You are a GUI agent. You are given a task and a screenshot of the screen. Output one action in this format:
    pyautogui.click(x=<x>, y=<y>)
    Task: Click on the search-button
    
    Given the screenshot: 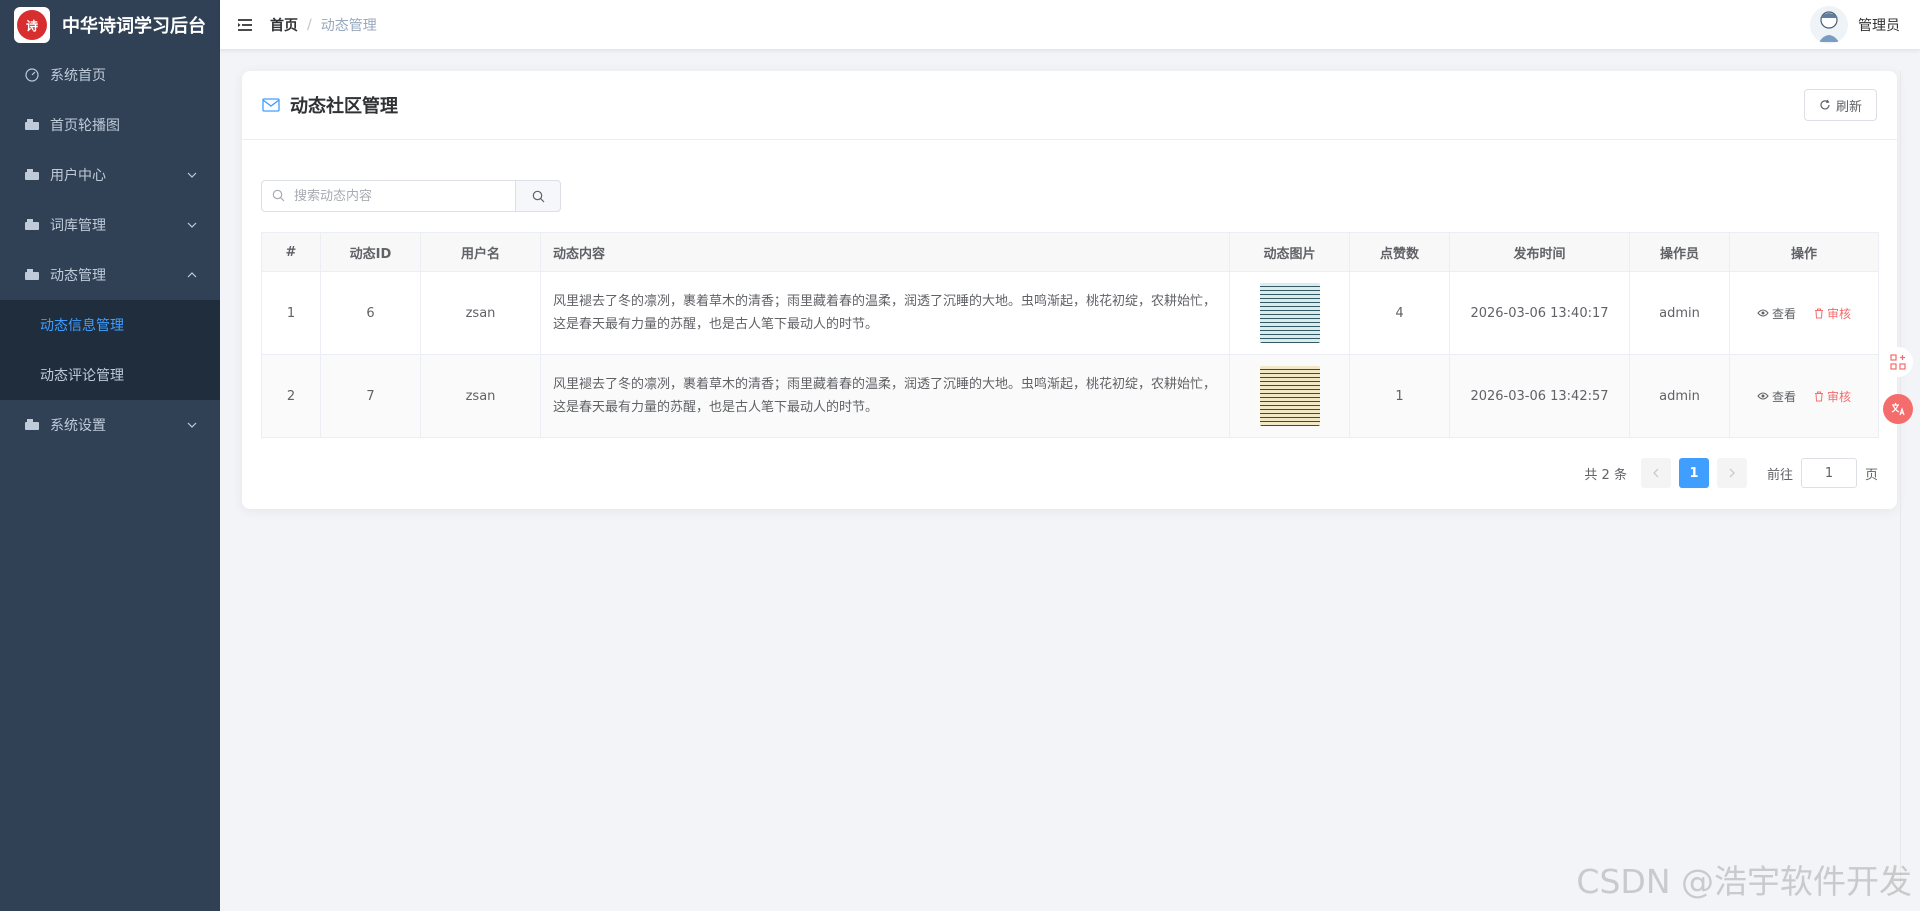 What is the action you would take?
    pyautogui.click(x=538, y=196)
    